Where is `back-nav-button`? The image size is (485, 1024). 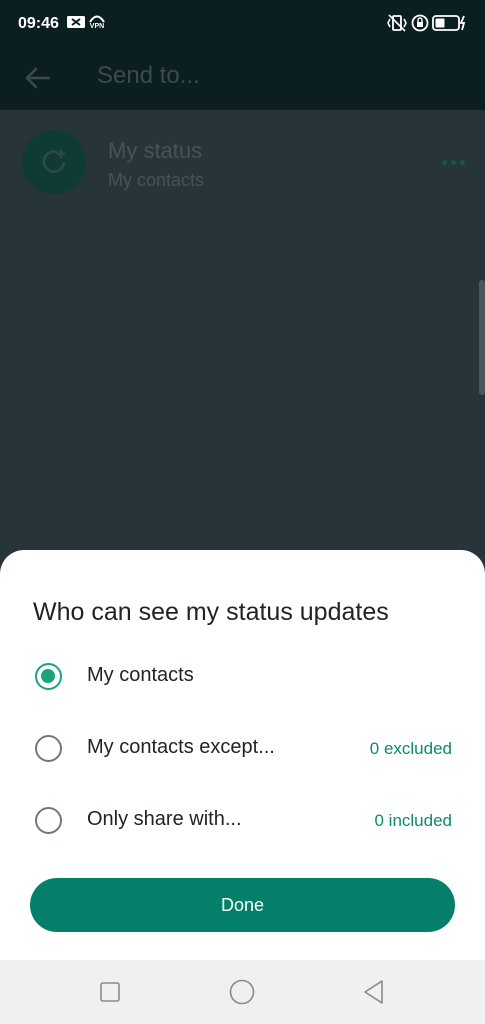
back-nav-button is located at coordinates (374, 992).